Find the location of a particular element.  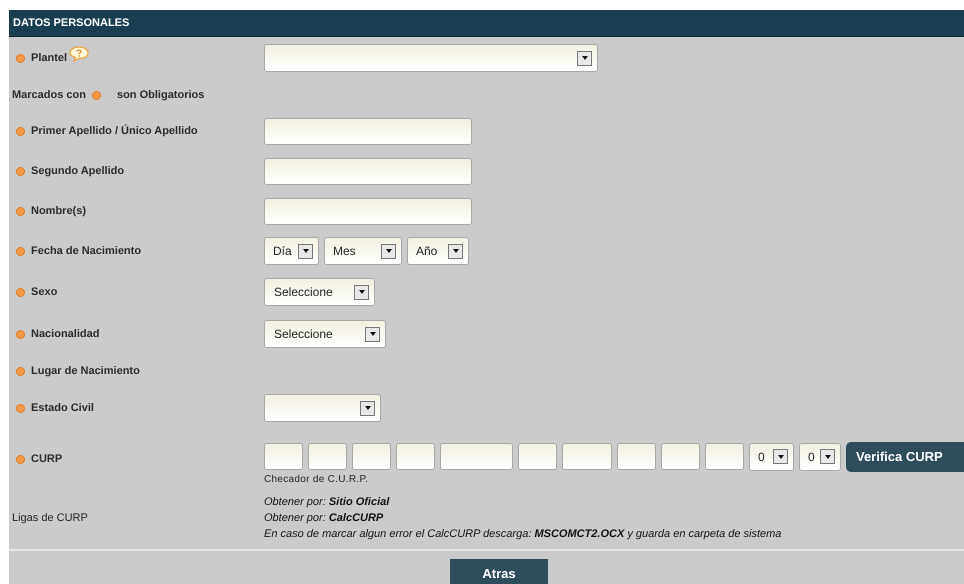

required-dot-icon is located at coordinates (96, 95).